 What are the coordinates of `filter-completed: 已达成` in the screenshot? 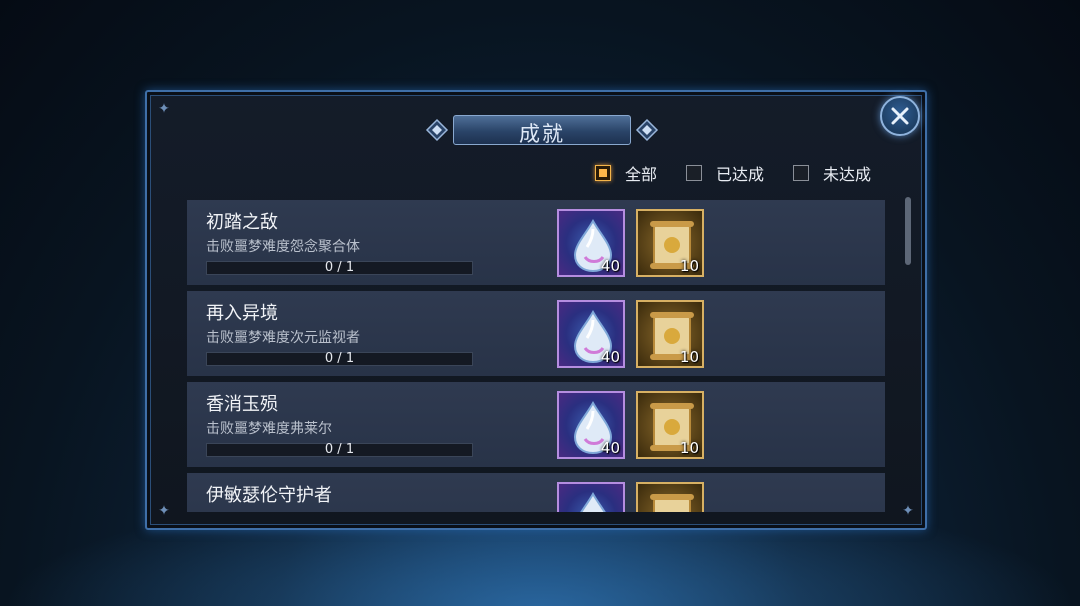 It's located at (725, 173).